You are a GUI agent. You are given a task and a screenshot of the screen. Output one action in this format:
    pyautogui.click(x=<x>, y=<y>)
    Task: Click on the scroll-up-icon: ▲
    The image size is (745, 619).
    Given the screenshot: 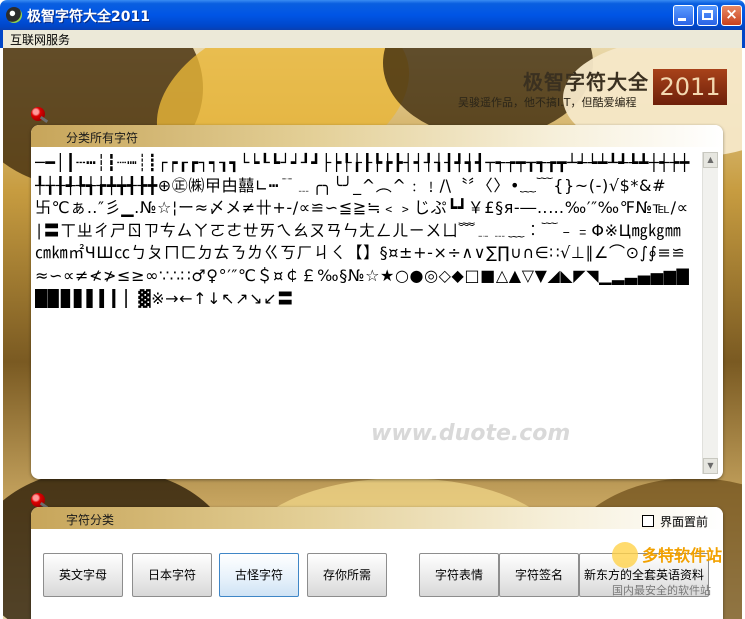 What is the action you would take?
    pyautogui.click(x=710, y=160)
    